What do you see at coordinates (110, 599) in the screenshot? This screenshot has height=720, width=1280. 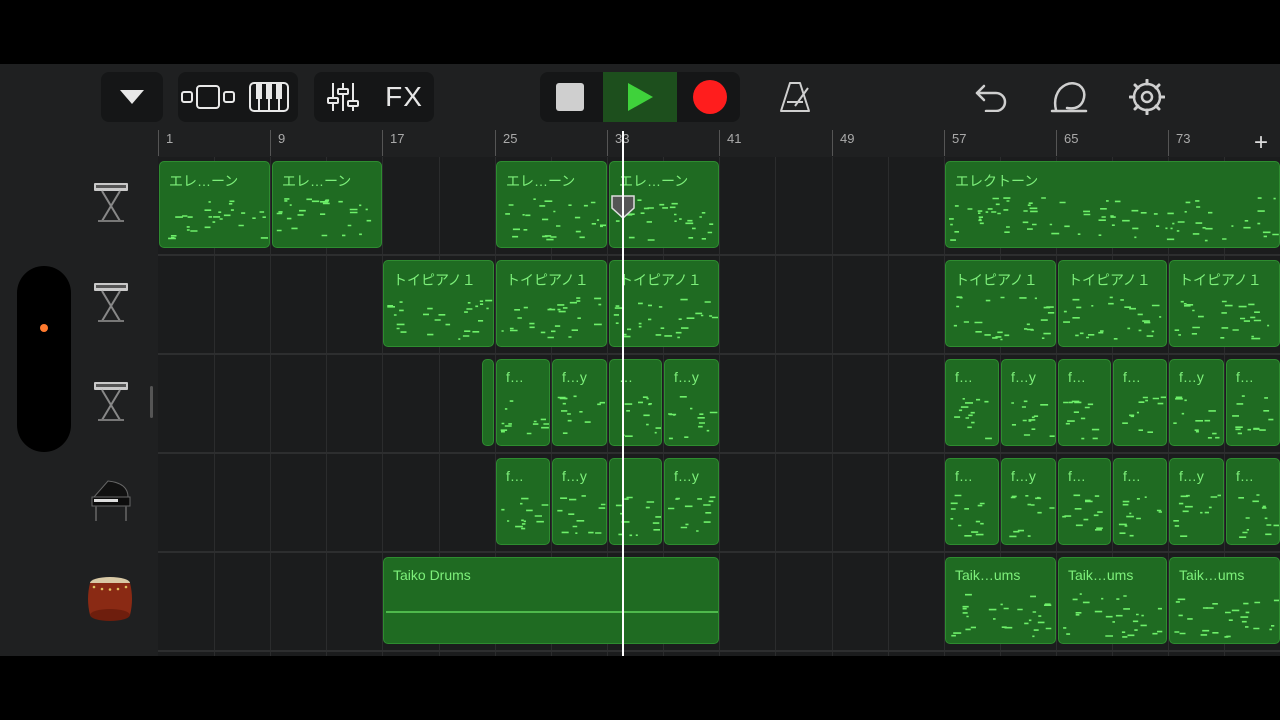 I see `taiko-drum-icon` at bounding box center [110, 599].